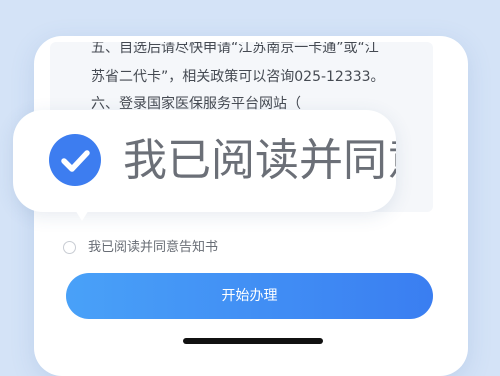 Image resolution: width=500 pixels, height=376 pixels. I want to click on callout-pointer, so click(82, 213).